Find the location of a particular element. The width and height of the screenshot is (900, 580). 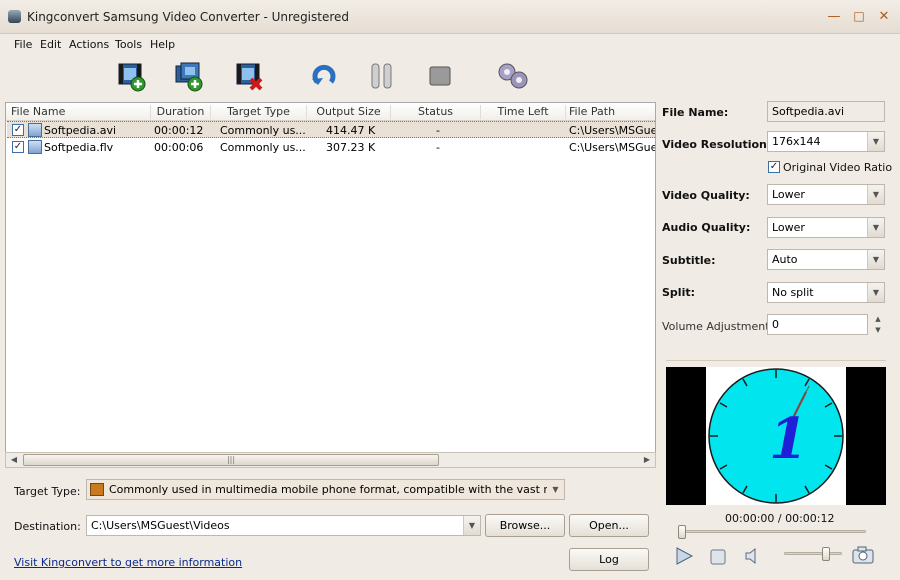

add-folder-icon is located at coordinates (190, 76).